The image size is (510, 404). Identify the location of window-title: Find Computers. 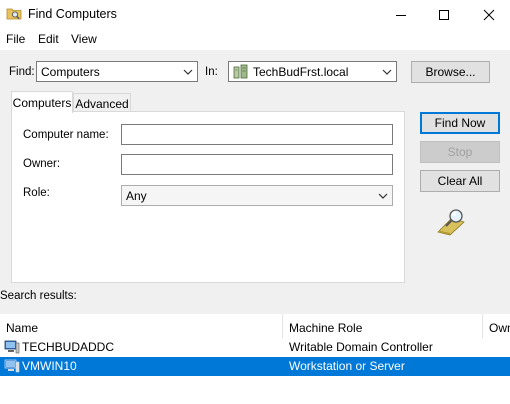
(72, 14).